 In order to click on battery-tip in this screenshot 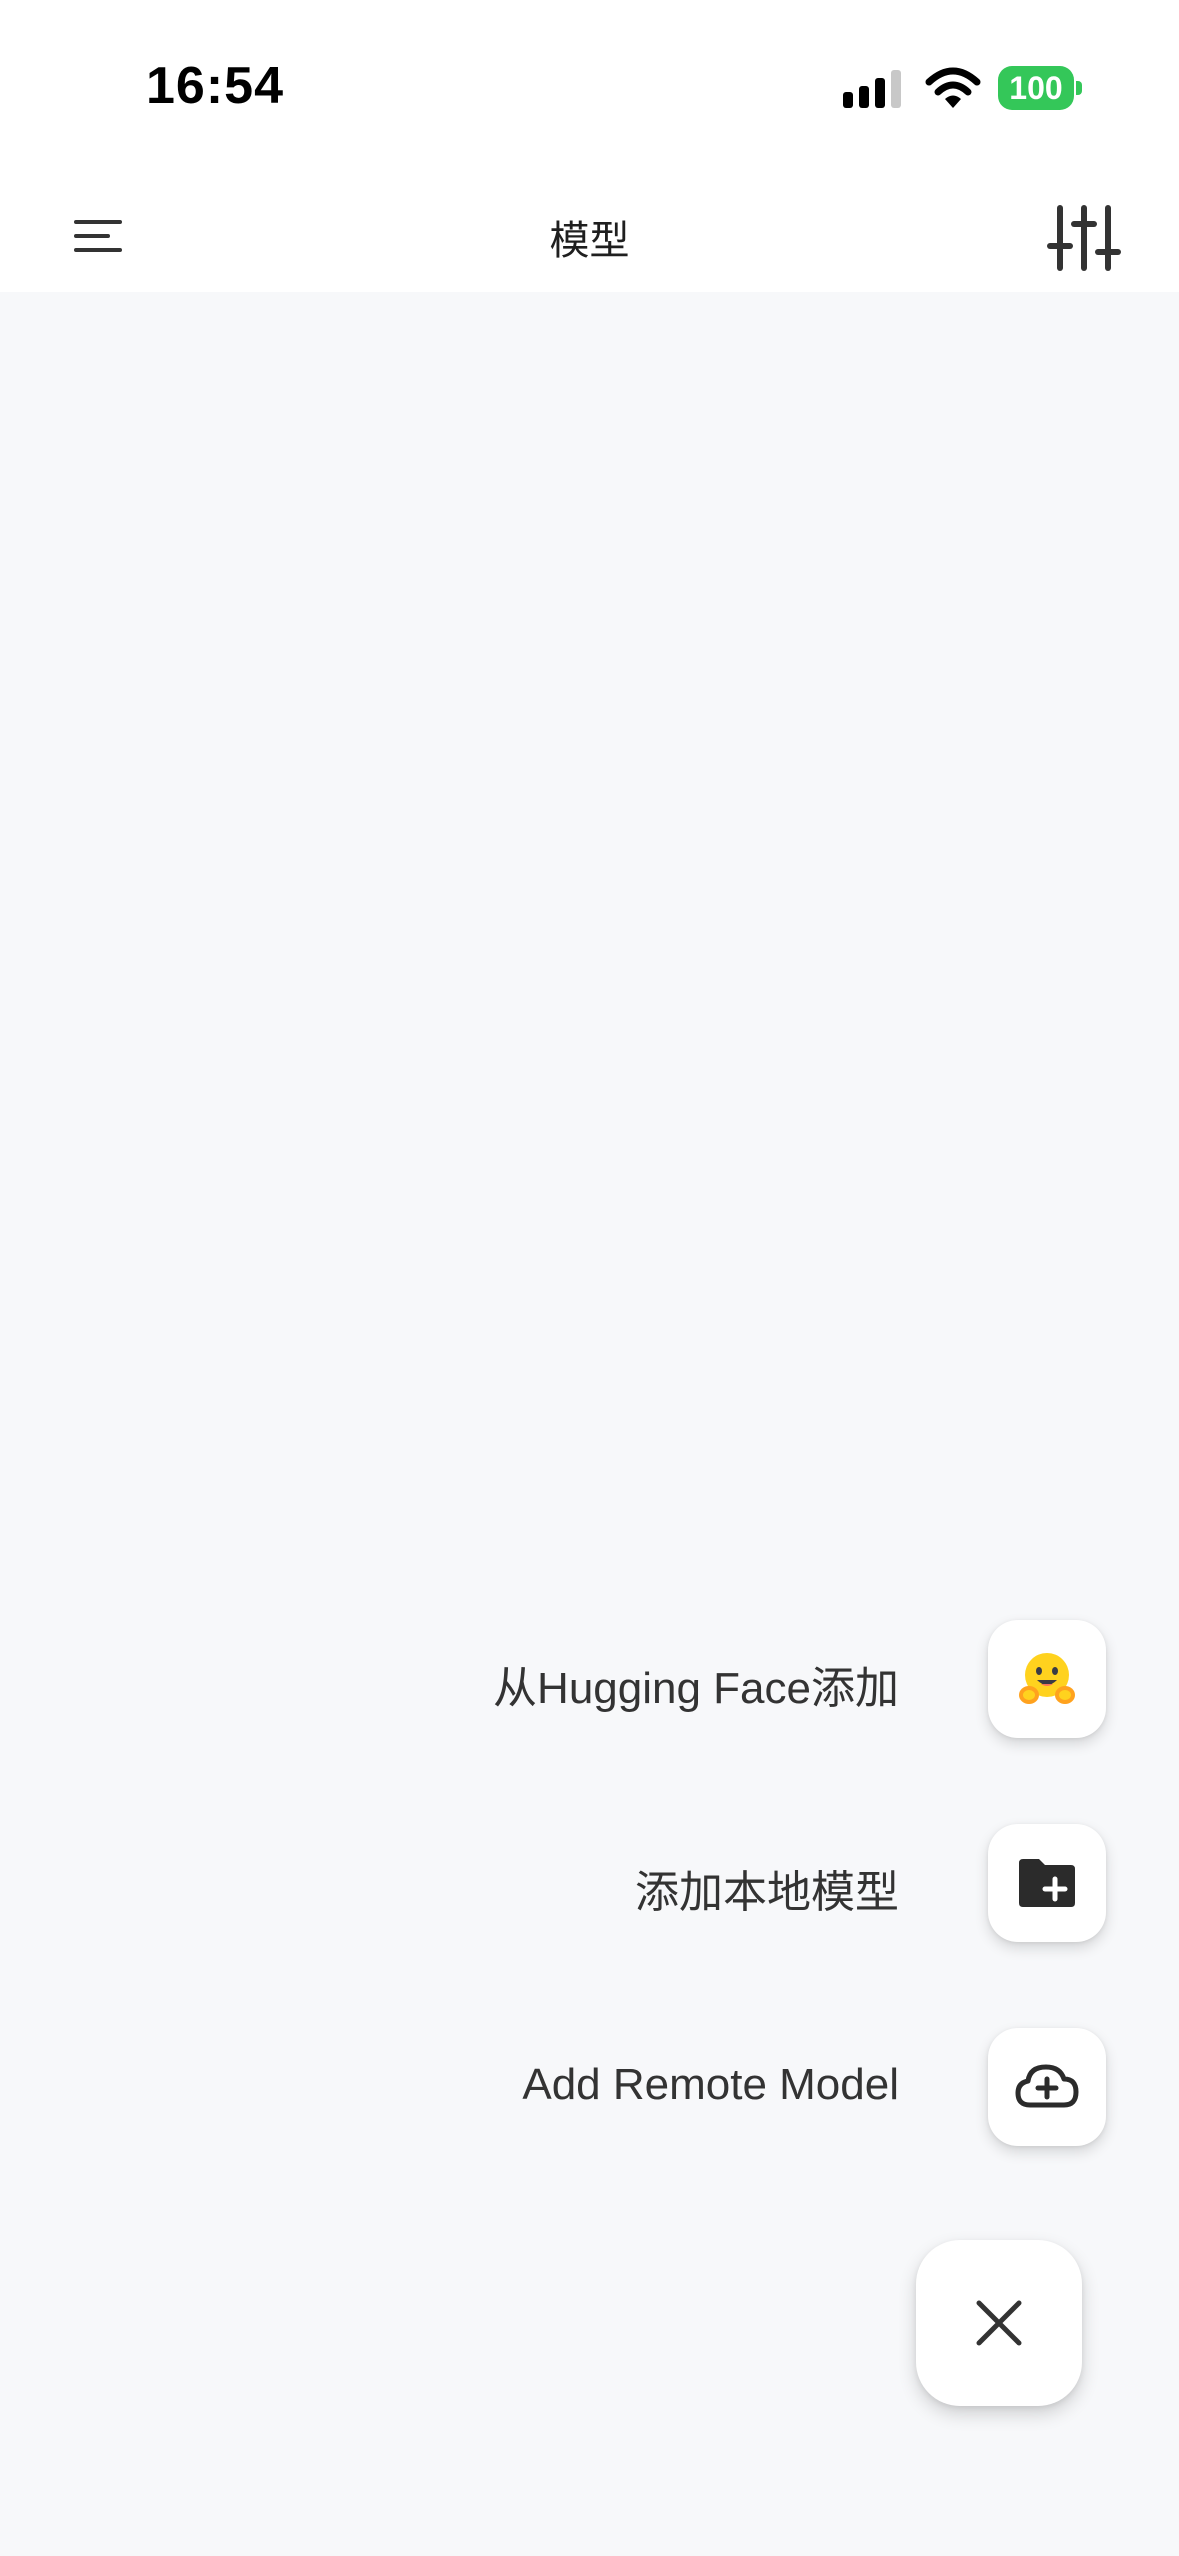, I will do `click(1079, 88)`.